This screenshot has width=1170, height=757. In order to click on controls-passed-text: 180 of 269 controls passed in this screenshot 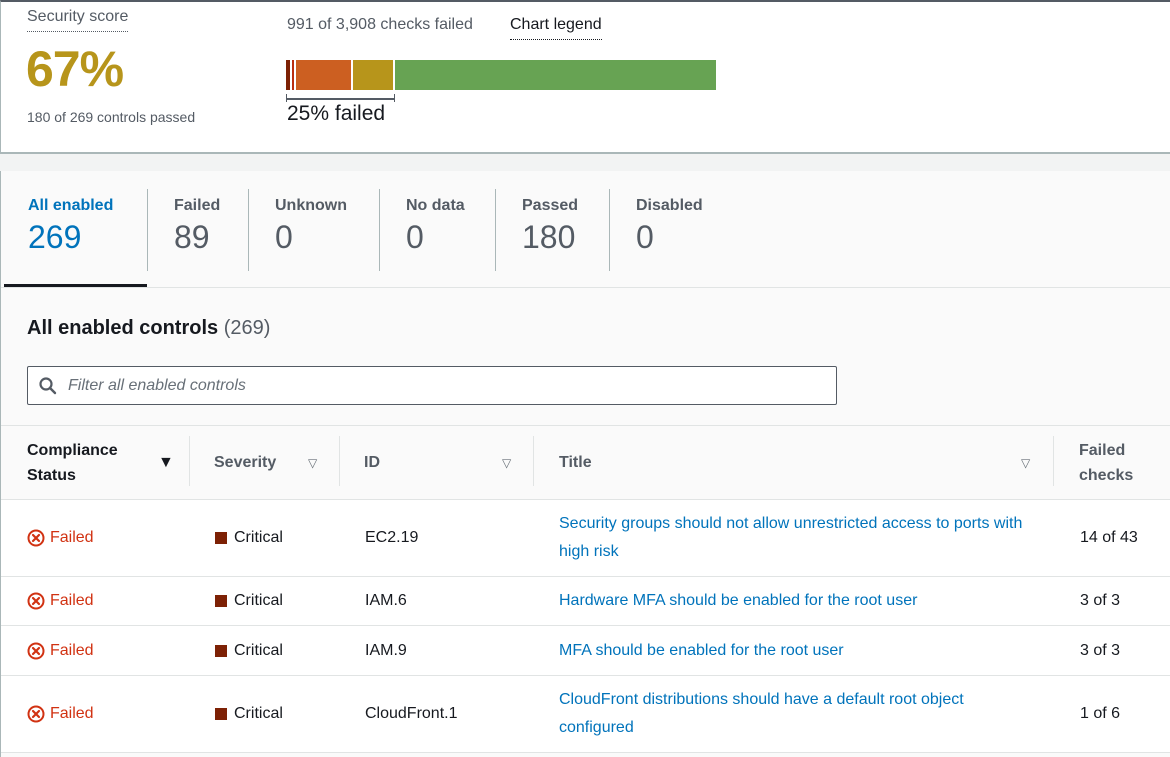, I will do `click(111, 117)`.